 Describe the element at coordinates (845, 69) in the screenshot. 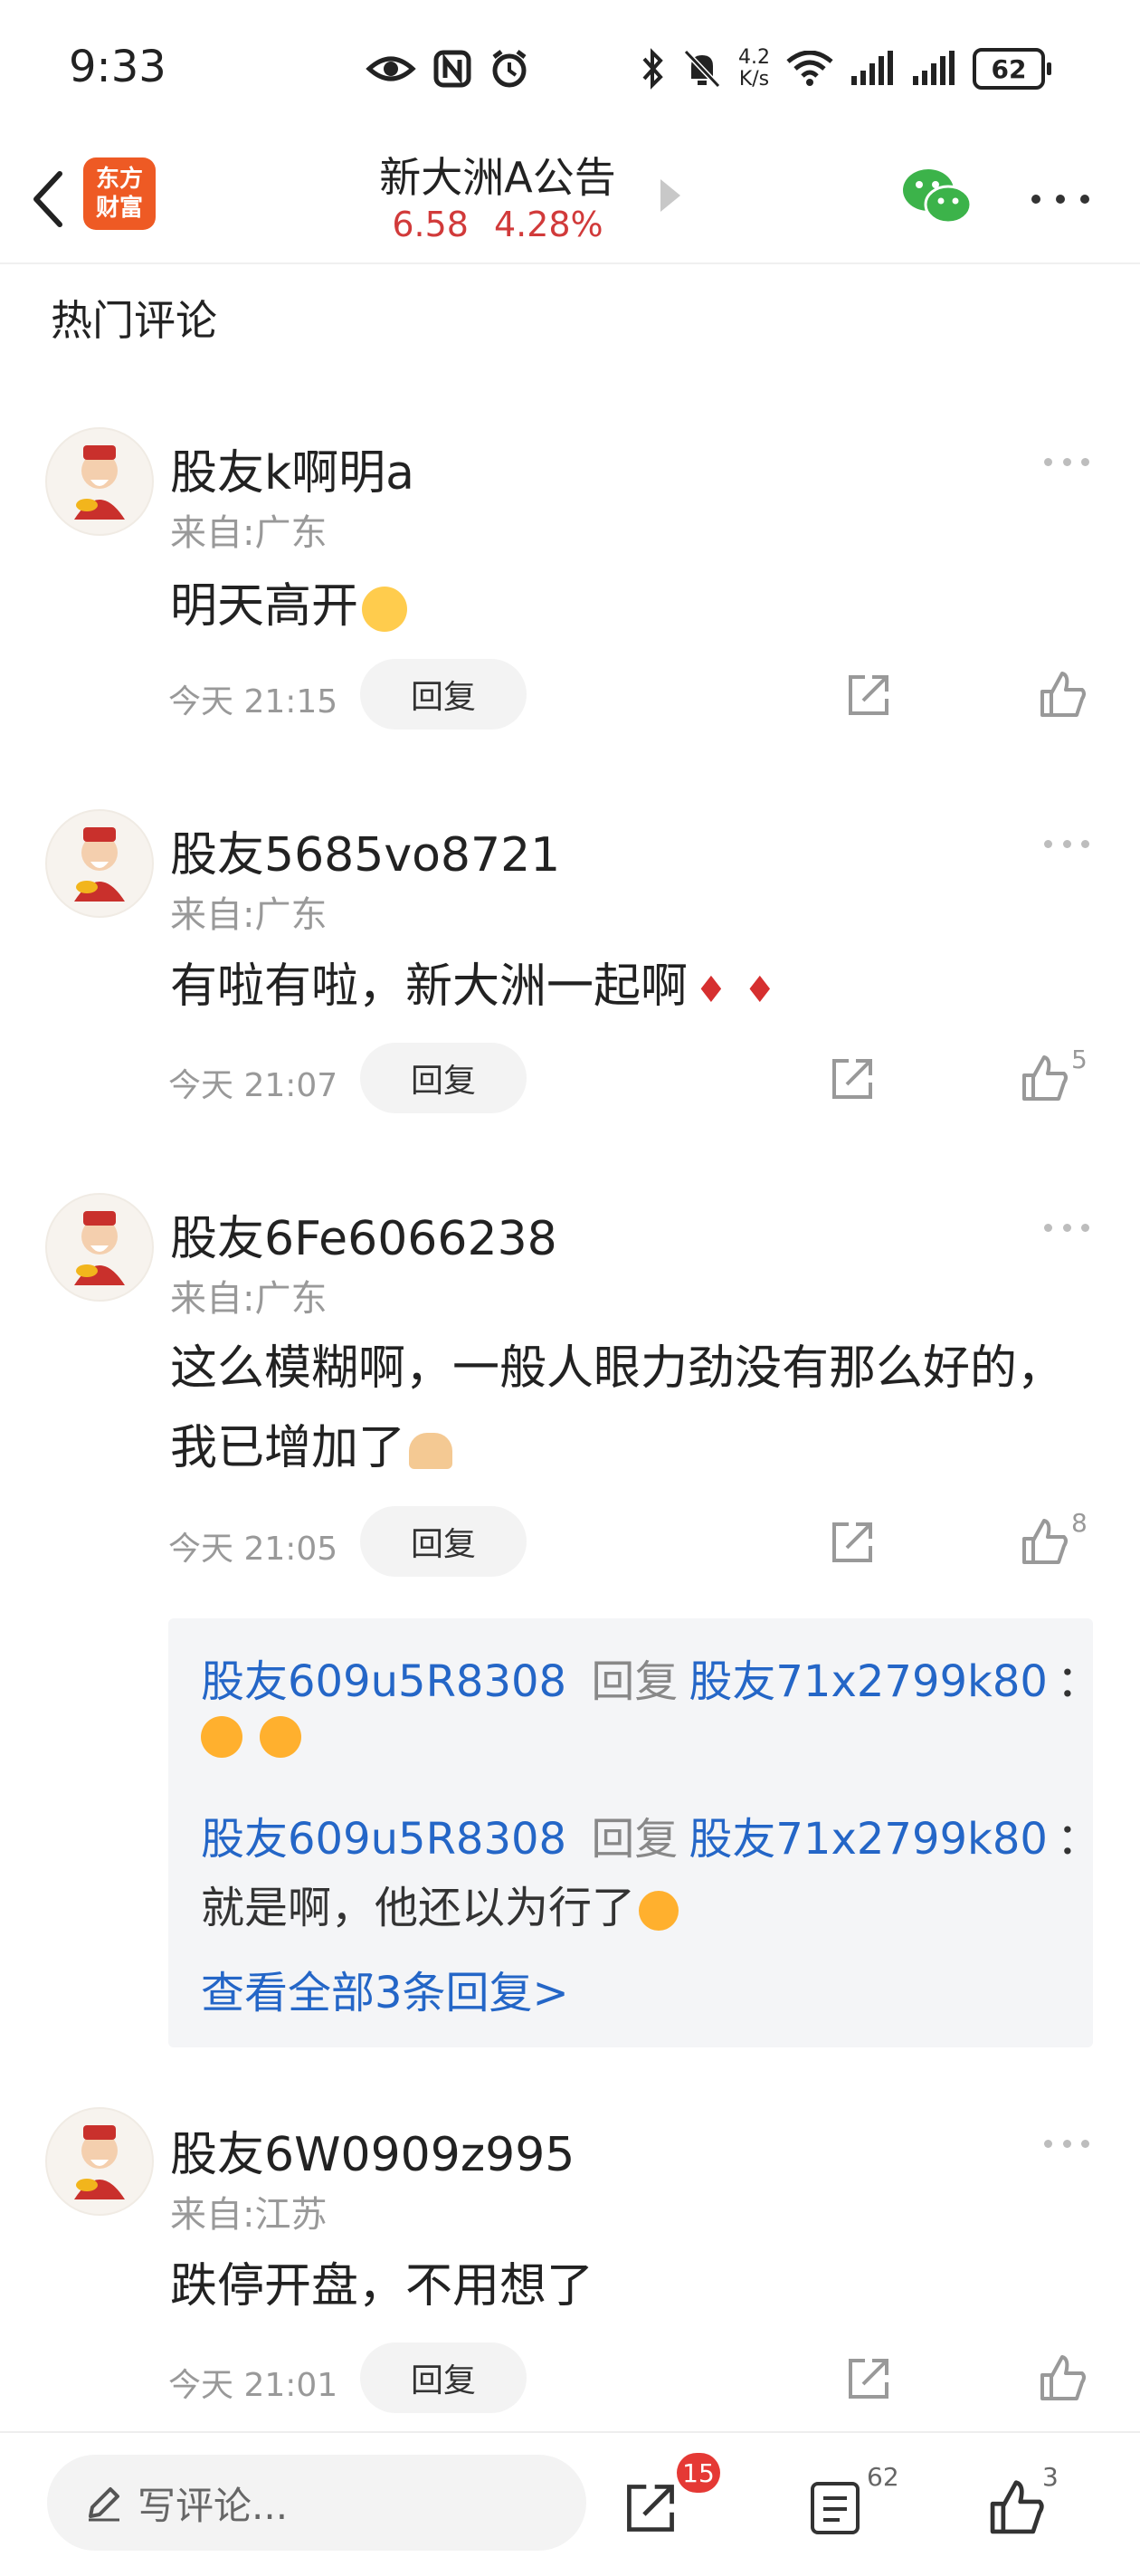

I see `status-right-icons: 4.2 K/s 62` at that location.